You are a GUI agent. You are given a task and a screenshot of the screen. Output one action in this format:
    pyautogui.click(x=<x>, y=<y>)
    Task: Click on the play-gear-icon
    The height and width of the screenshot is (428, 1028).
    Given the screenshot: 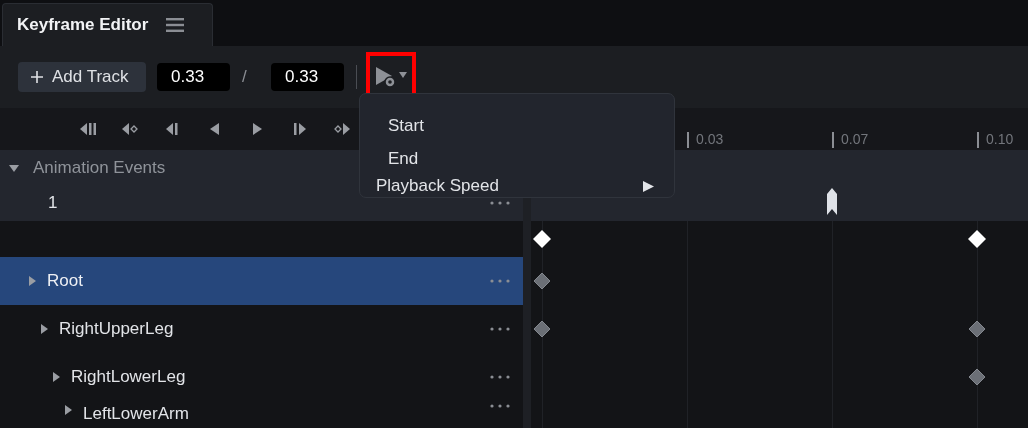 What is the action you would take?
    pyautogui.click(x=391, y=77)
    